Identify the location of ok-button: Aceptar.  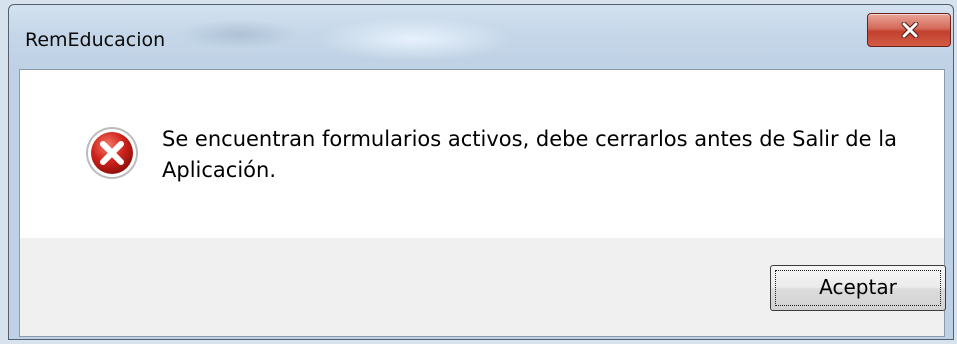
(858, 288).